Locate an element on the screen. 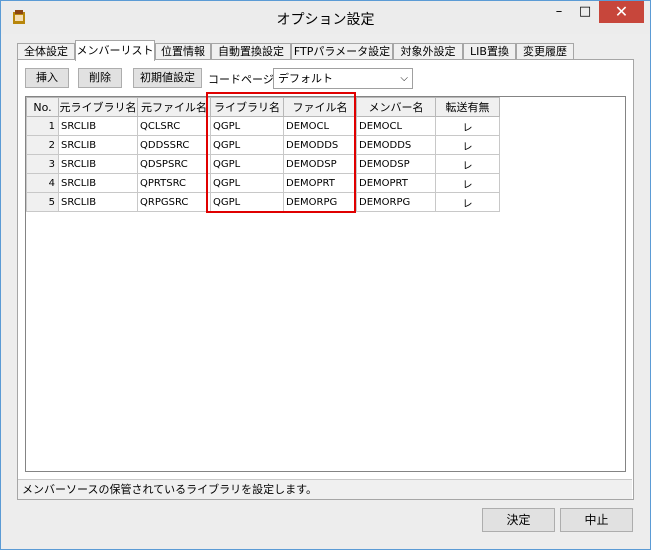 The width and height of the screenshot is (651, 550). col-header-src-library: 元ライブラリ名 is located at coordinates (98, 107).